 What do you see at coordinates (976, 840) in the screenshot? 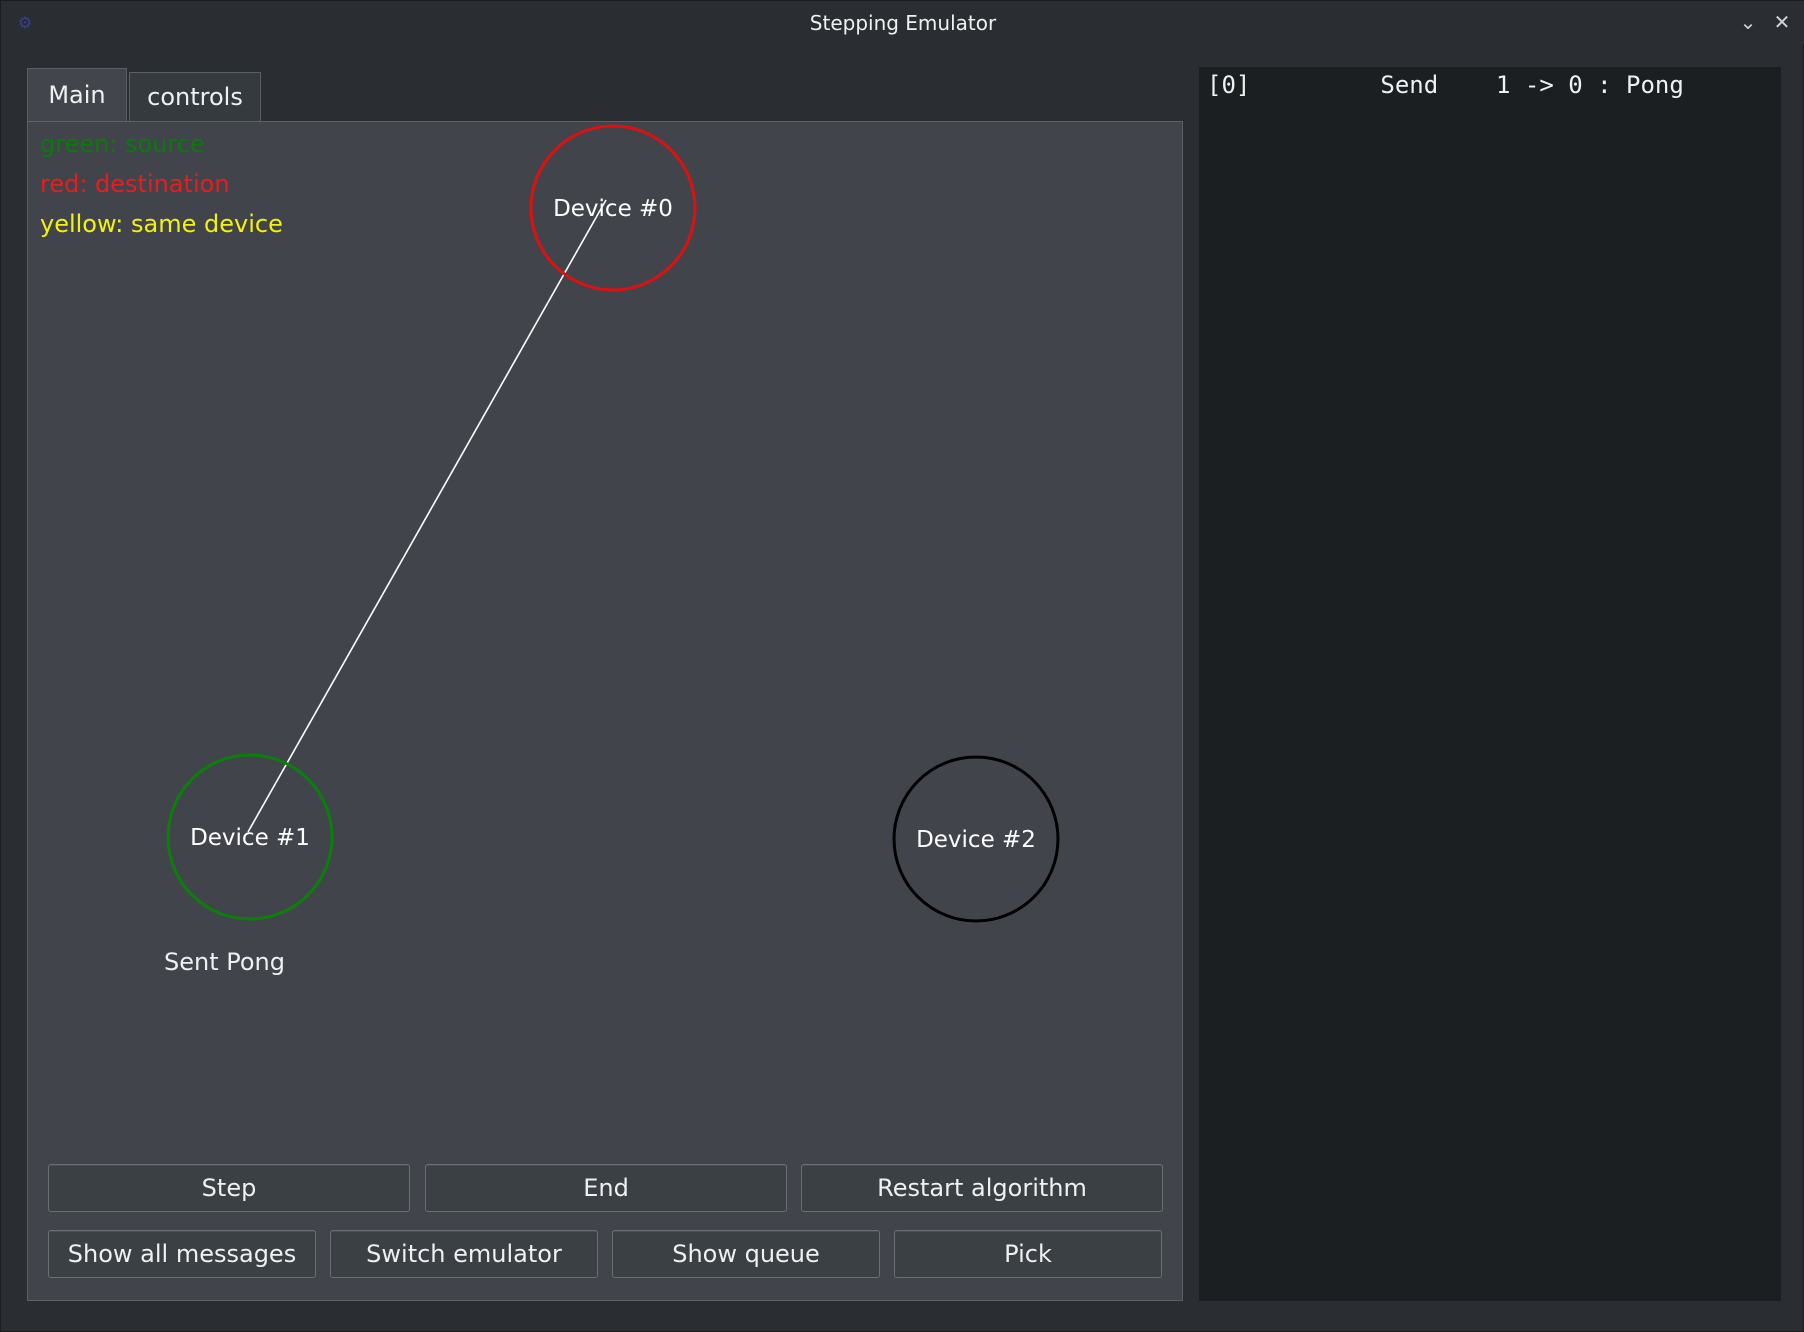
I see `device-2-label: Device #2` at bounding box center [976, 840].